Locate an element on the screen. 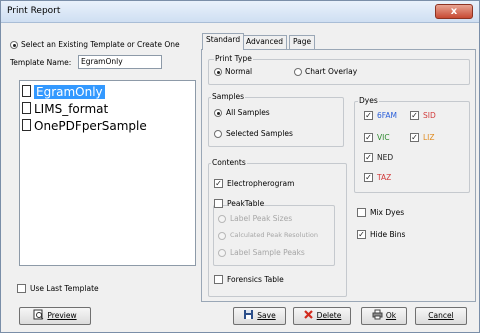  template-list-item: OnePDFperSample is located at coordinates (84, 127).